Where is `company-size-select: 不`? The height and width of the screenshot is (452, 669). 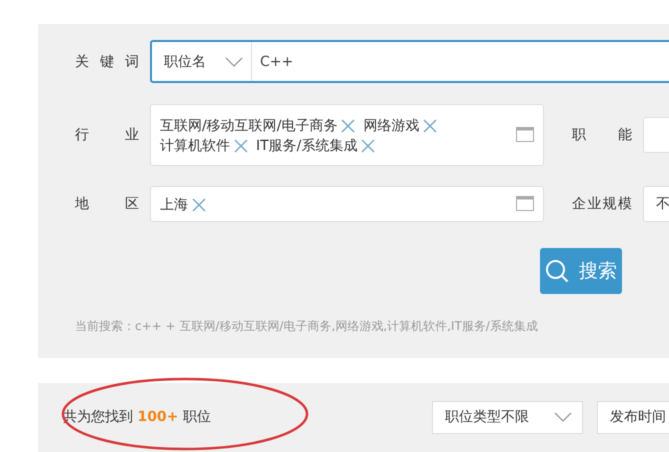
company-size-select: 不 is located at coordinates (656, 204).